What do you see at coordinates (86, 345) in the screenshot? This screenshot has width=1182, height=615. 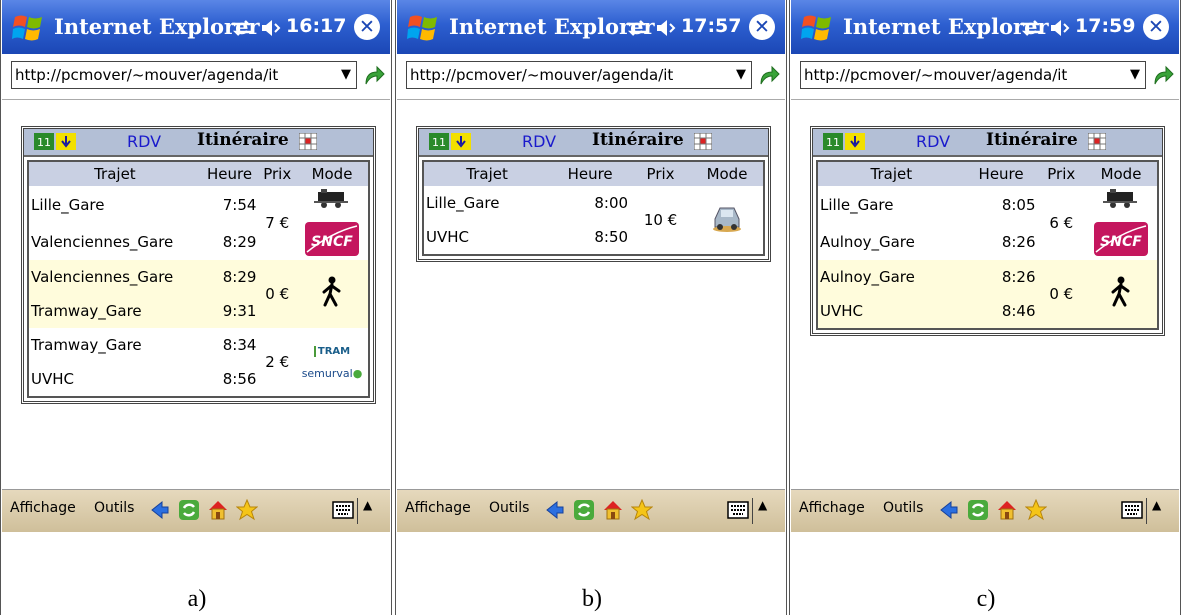 I see `leg-from: Tramway_Gare` at bounding box center [86, 345].